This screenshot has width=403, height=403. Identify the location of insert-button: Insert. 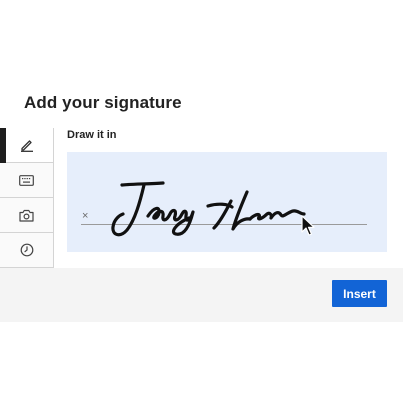
(359, 293).